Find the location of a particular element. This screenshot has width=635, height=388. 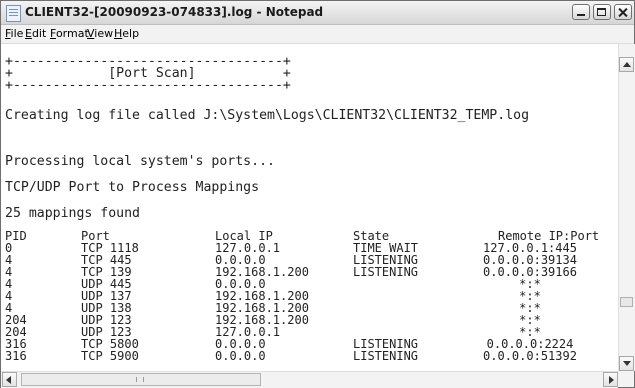

scroll-right-button is located at coordinates (610, 379).